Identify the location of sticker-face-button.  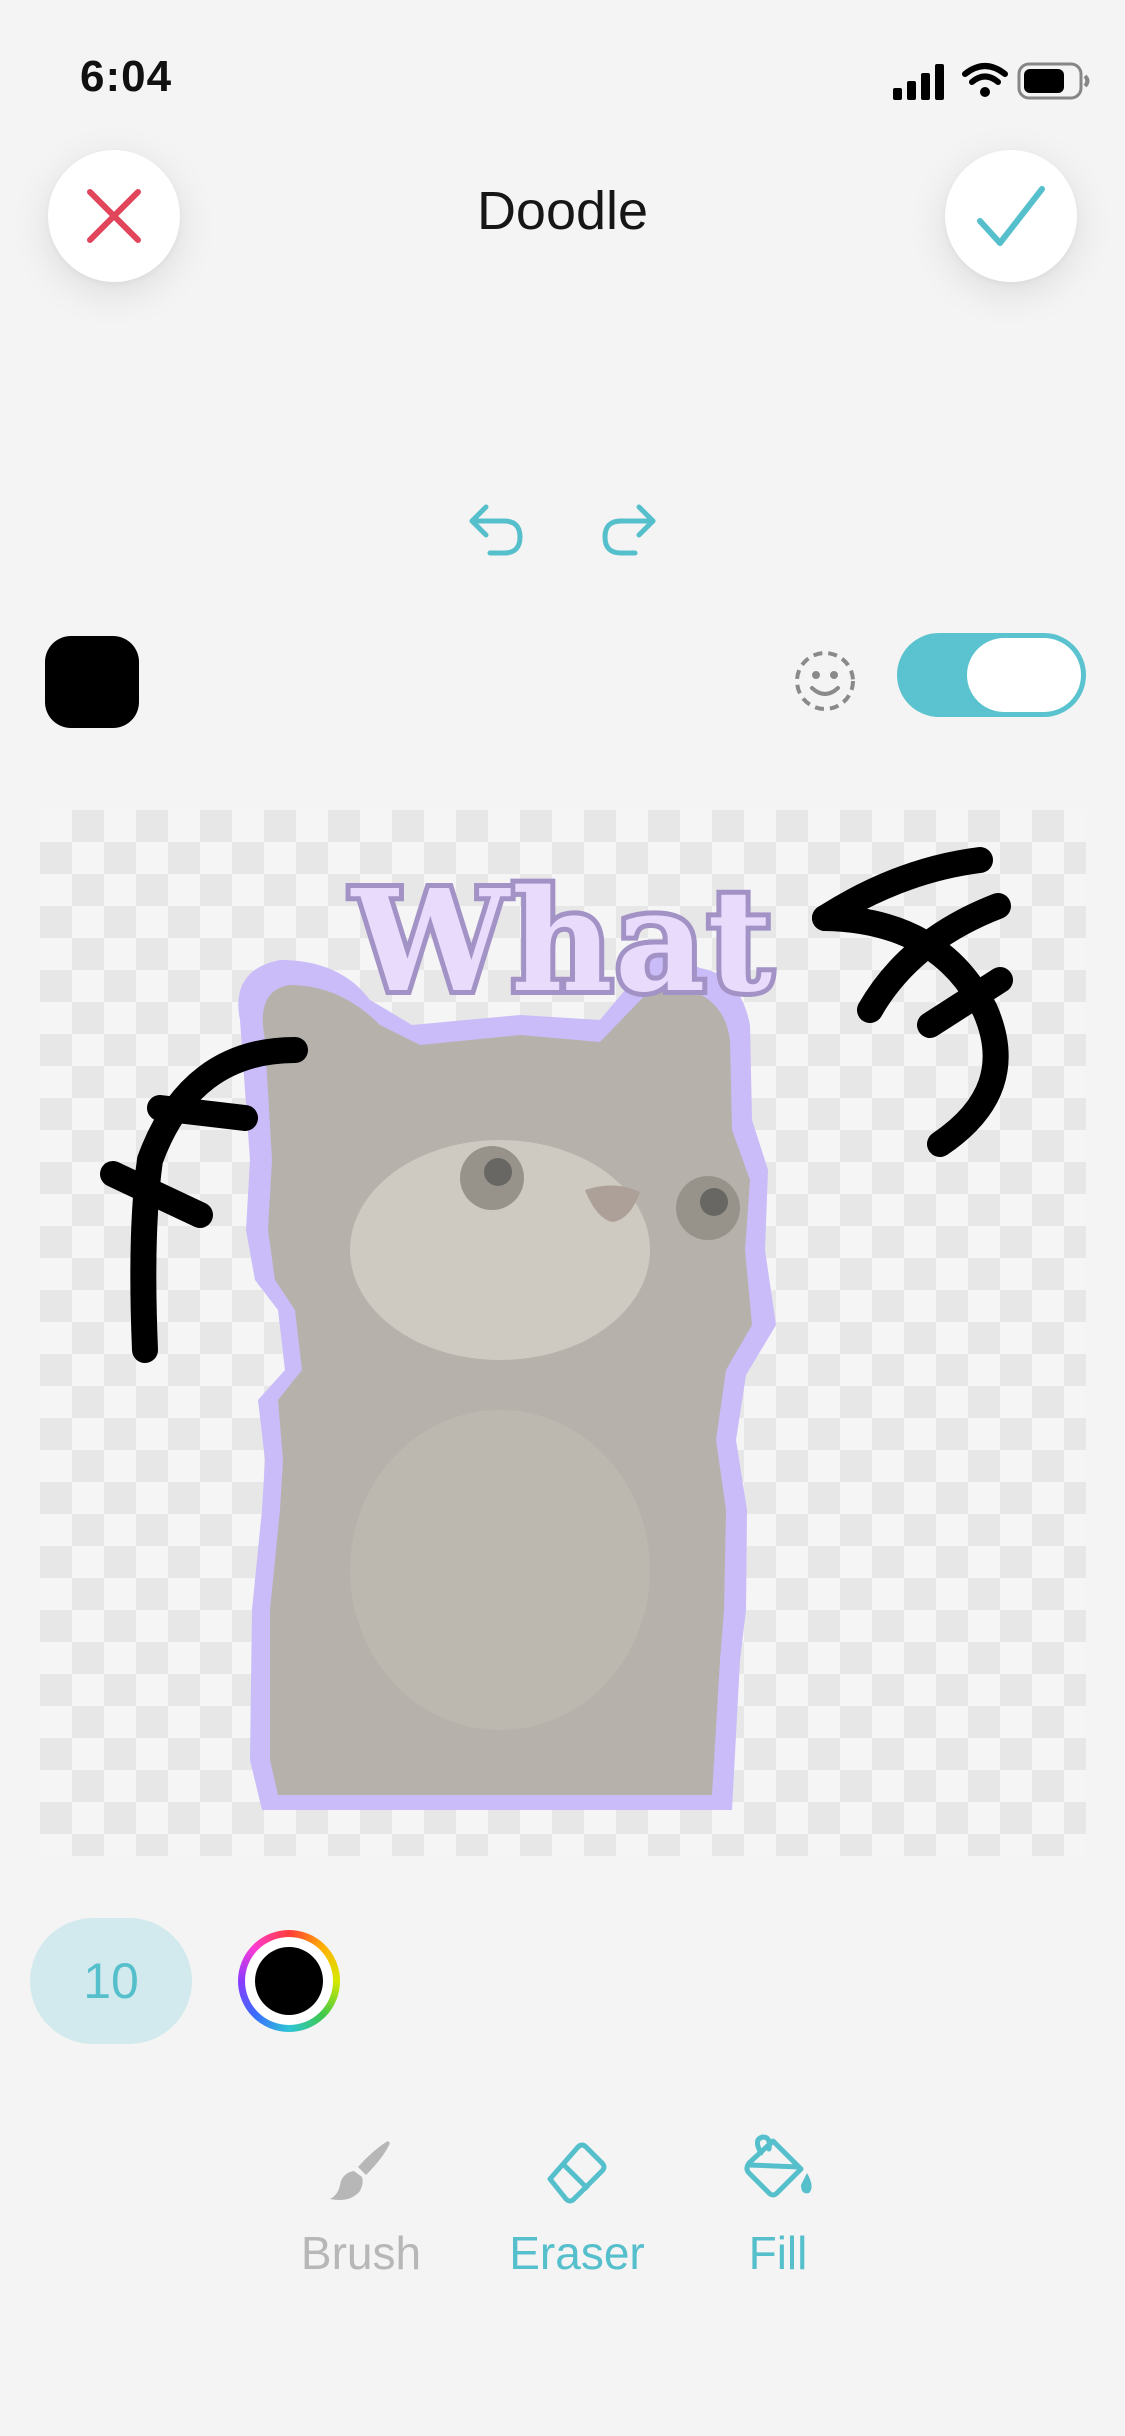
(825, 681).